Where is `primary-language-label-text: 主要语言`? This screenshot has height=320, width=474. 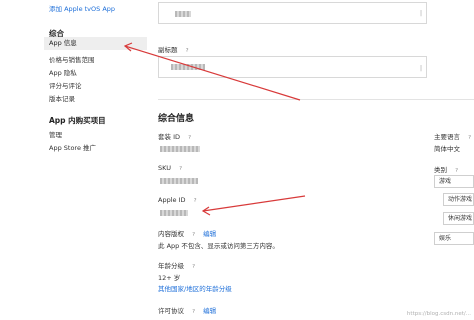
primary-language-label-text: 主要语言 is located at coordinates (447, 137).